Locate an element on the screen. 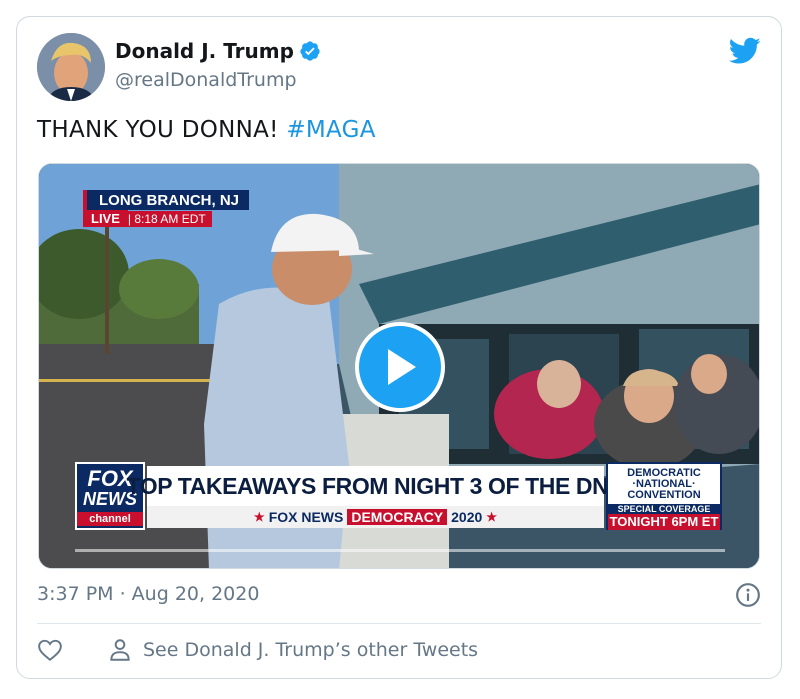  headline-bar: TOP TAKEAWAYS FROM NIGHT 3 OF THE DNC is located at coordinates (375, 486).